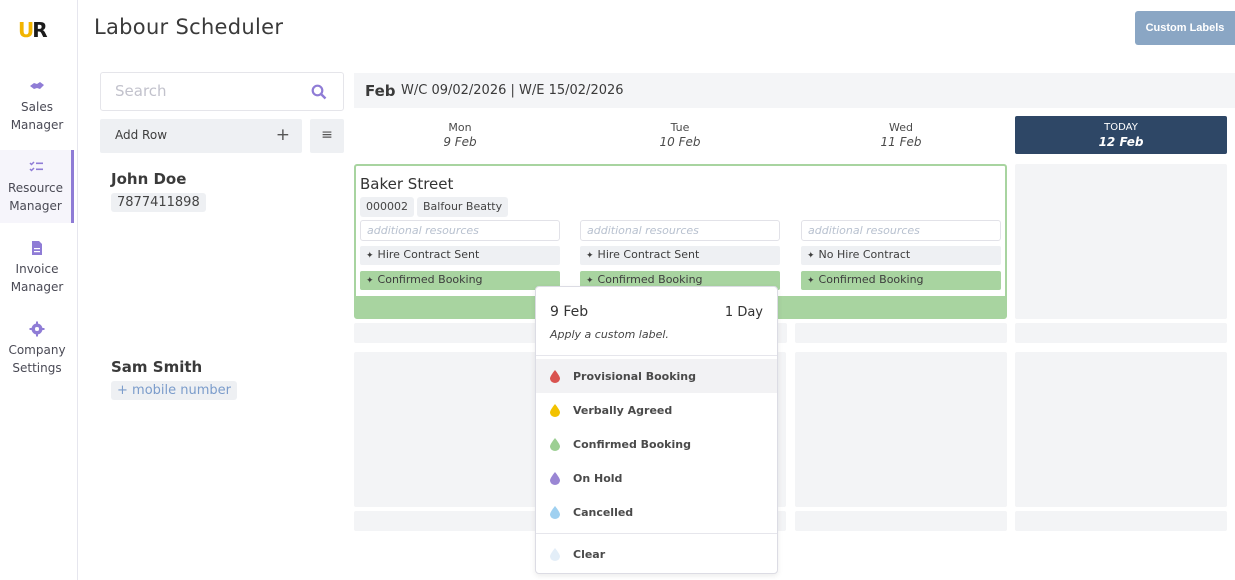  I want to click on week-header: Feb W/C 09/02/2026 | W/E 15/02/2026, so click(794, 90).